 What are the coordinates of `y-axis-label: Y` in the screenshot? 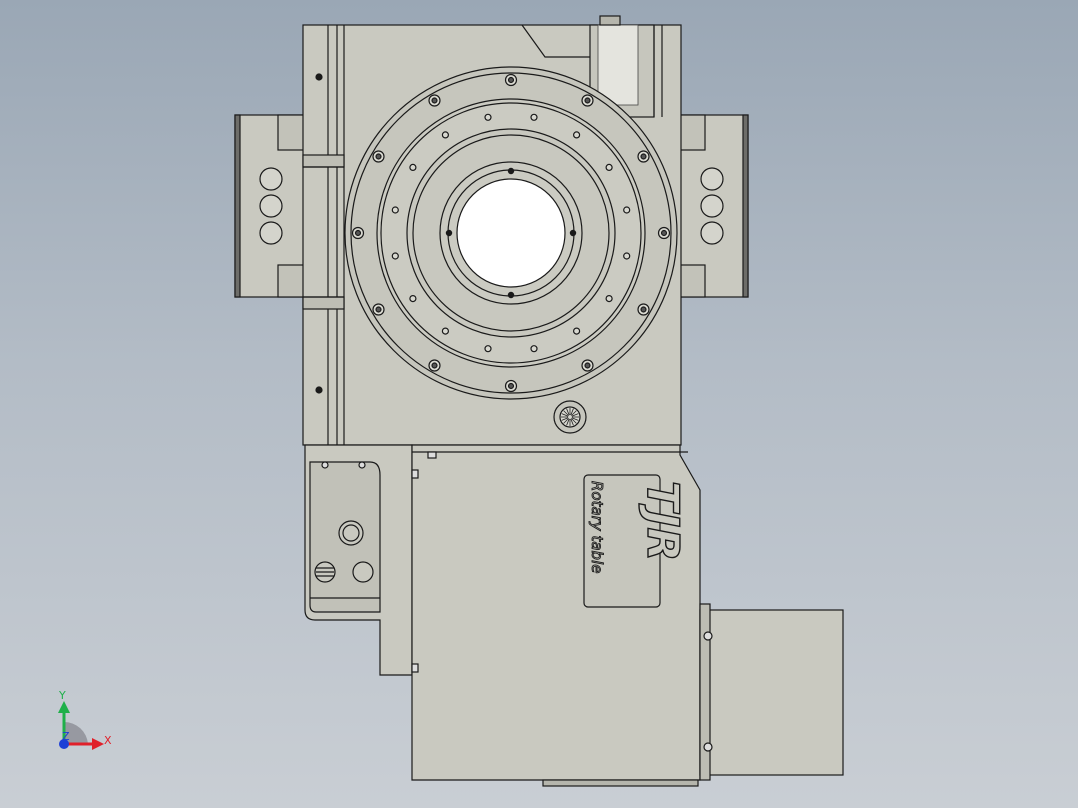 It's located at (62, 695).